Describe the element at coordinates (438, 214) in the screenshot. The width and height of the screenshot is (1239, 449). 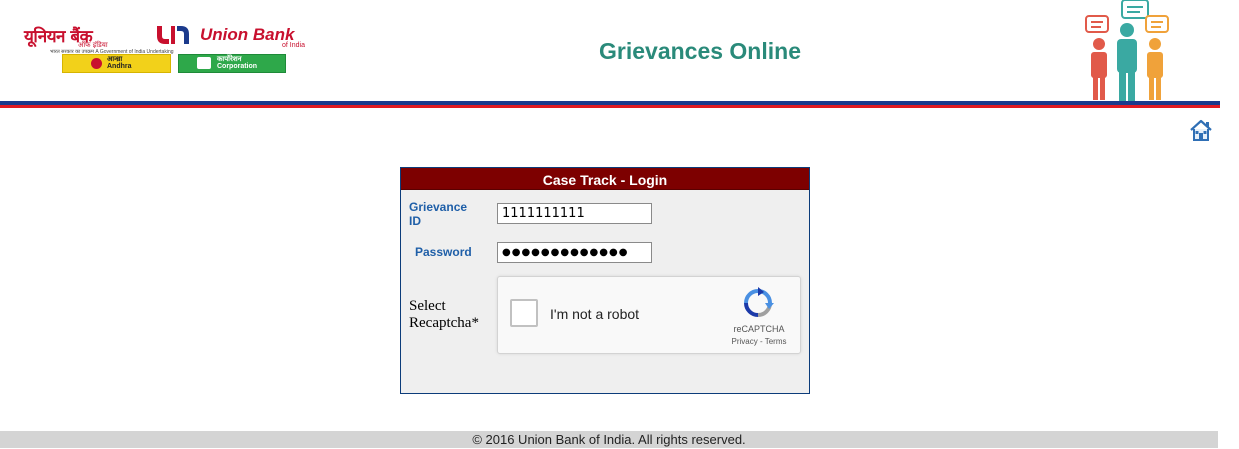
I see `grievance-id-label: Grievance ID` at that location.